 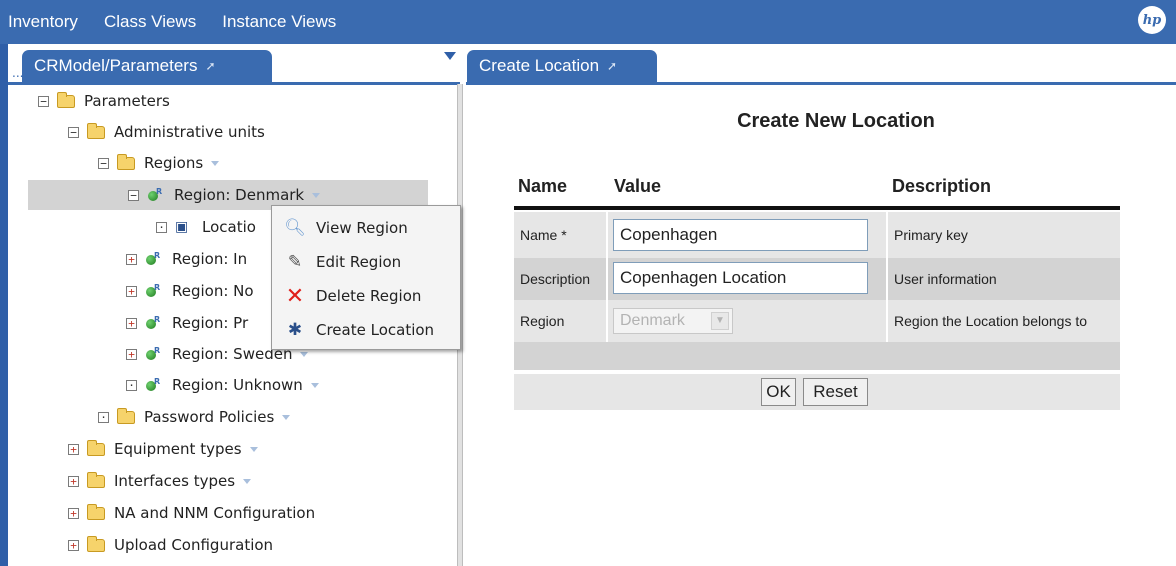 What do you see at coordinates (166, 132) in the screenshot?
I see `tree-node-administrative-units: − Administrative units` at bounding box center [166, 132].